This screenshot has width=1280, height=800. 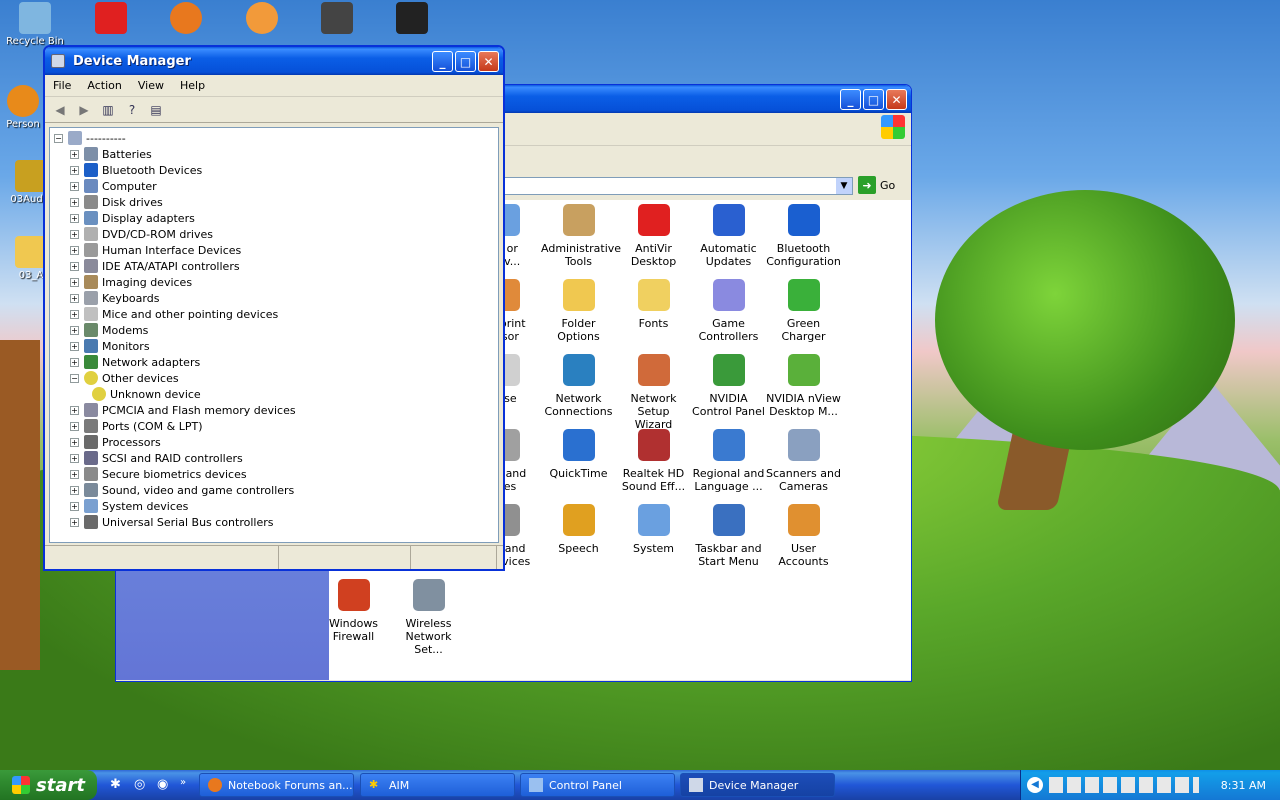 What do you see at coordinates (276, 490) in the screenshot?
I see `tree-item: + Sound, video and game controllers` at bounding box center [276, 490].